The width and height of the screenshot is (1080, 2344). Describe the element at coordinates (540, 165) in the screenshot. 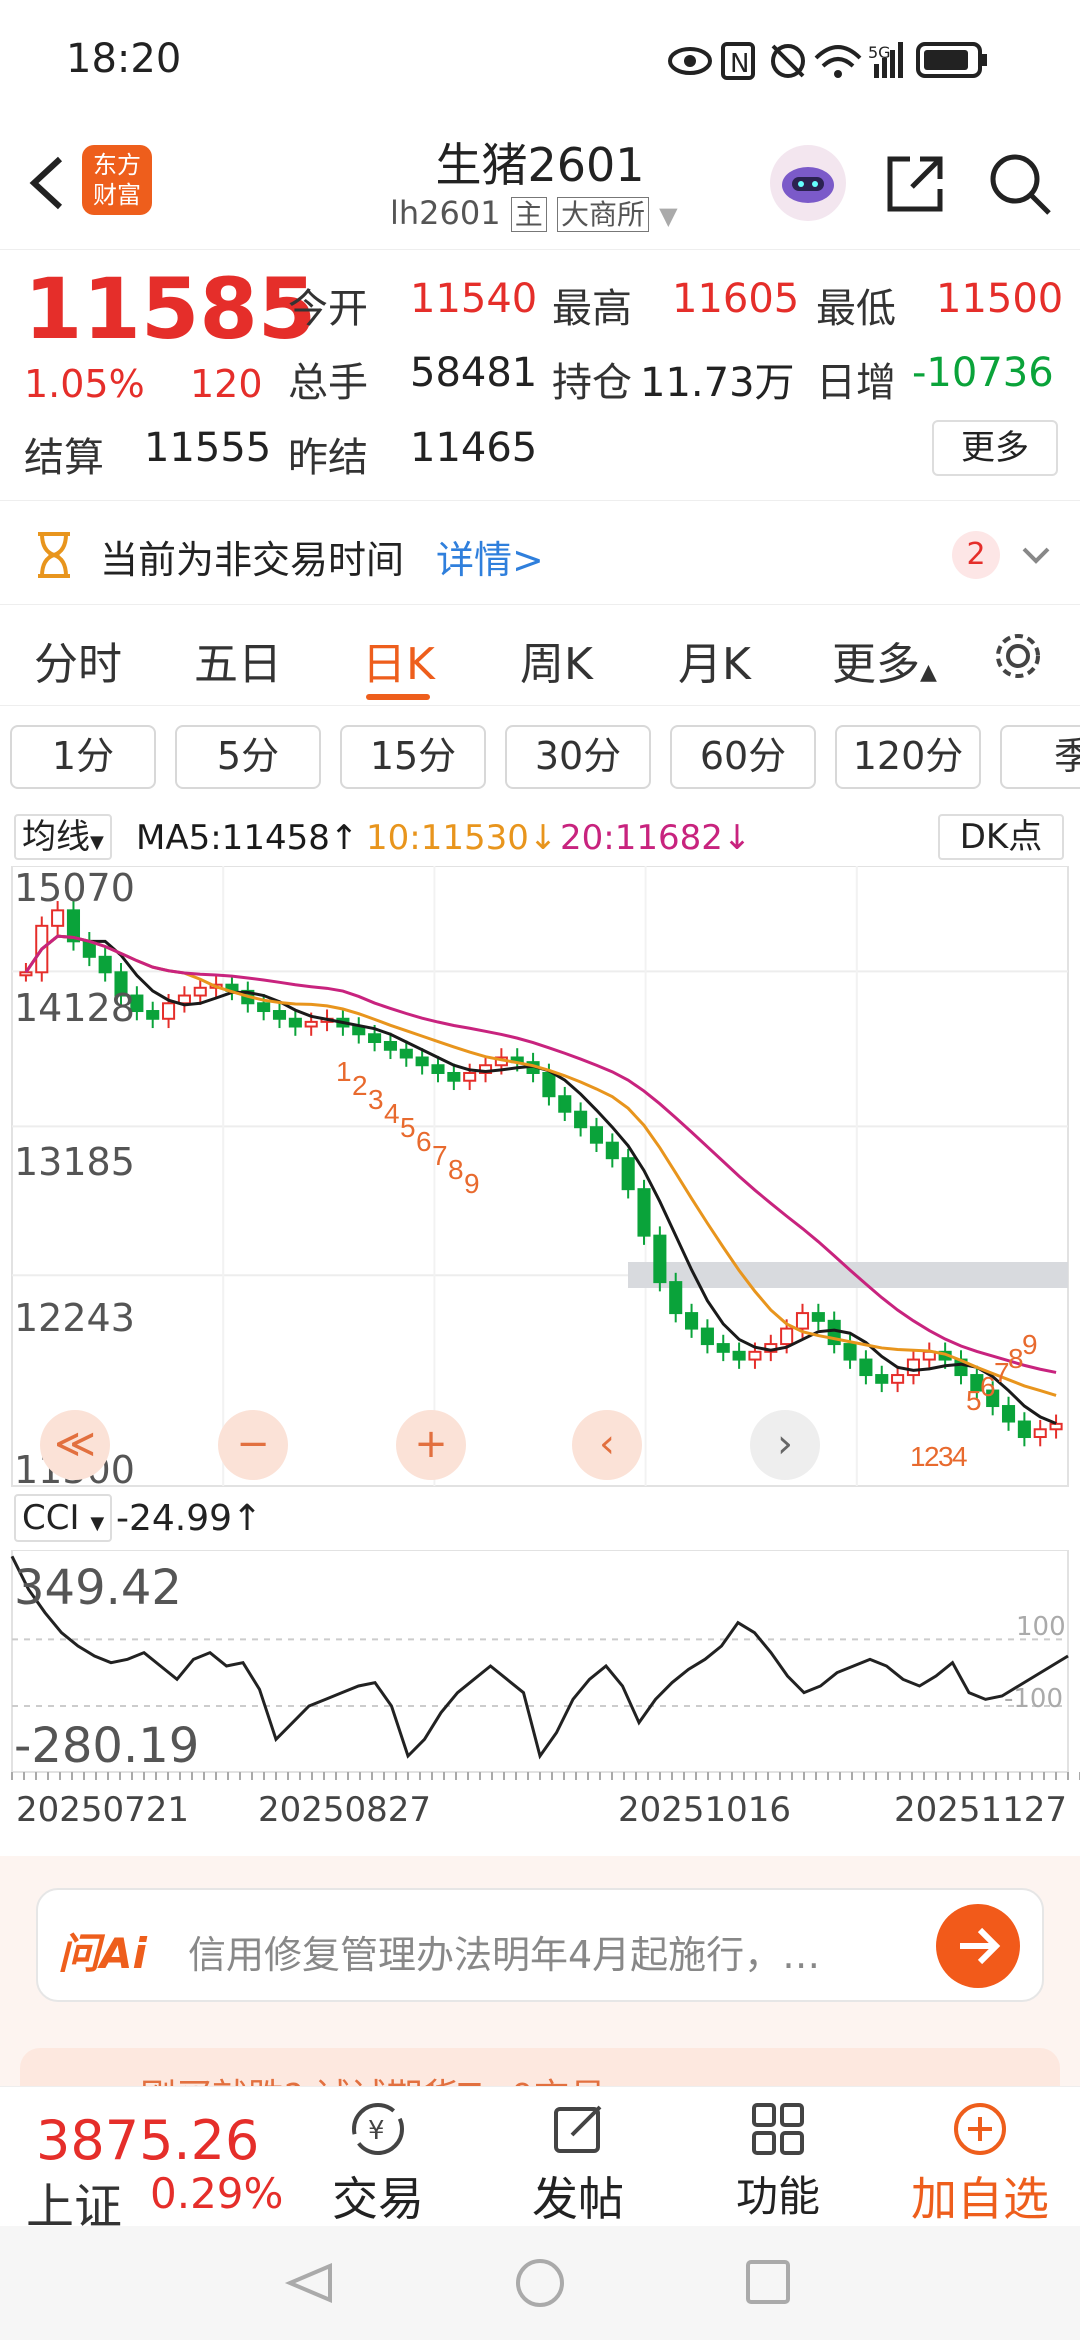

I see `contract-title: 生猪2601` at that location.